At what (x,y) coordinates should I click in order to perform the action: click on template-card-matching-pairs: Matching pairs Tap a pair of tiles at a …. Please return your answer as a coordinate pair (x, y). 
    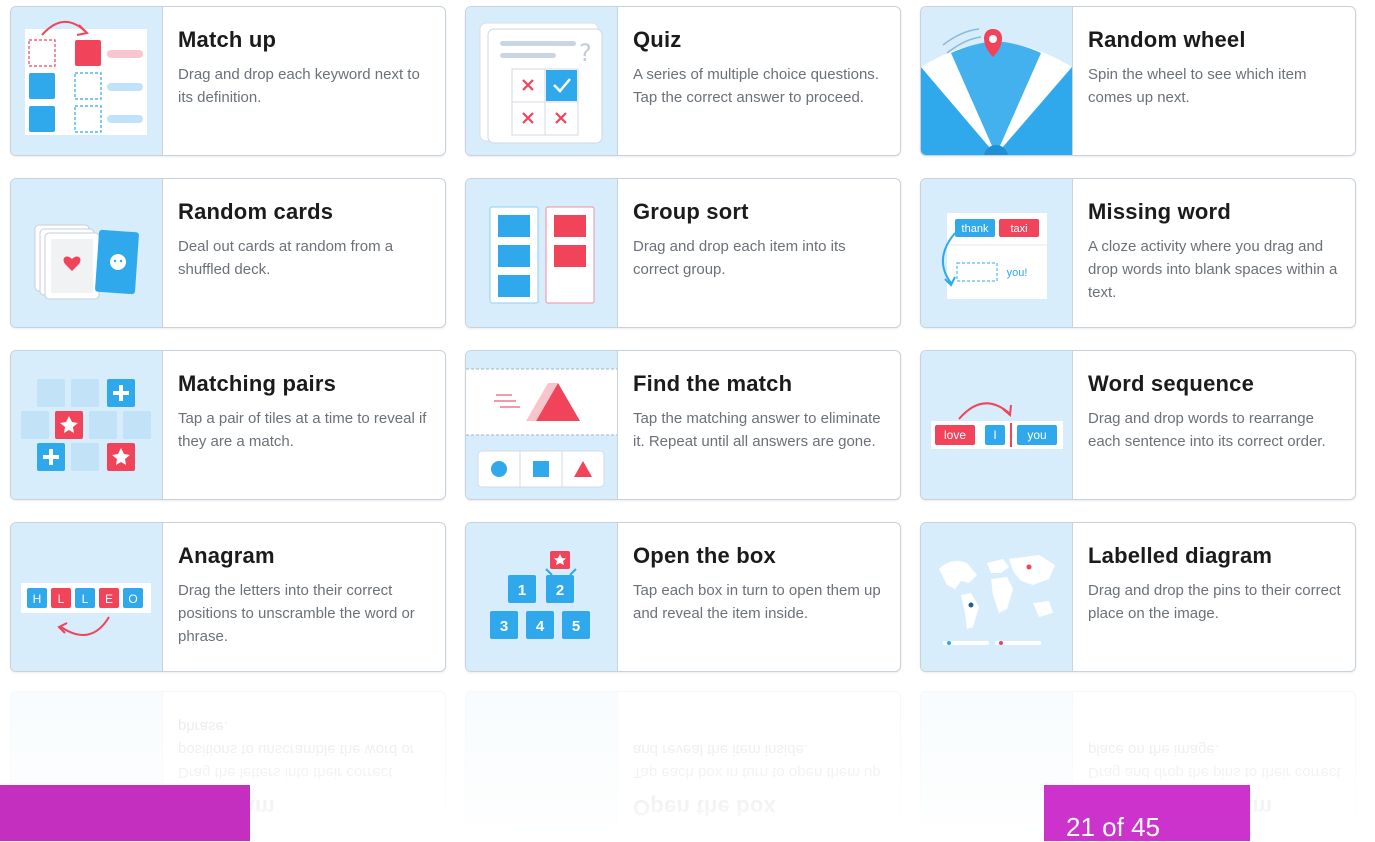
    Looking at the image, I should click on (228, 425).